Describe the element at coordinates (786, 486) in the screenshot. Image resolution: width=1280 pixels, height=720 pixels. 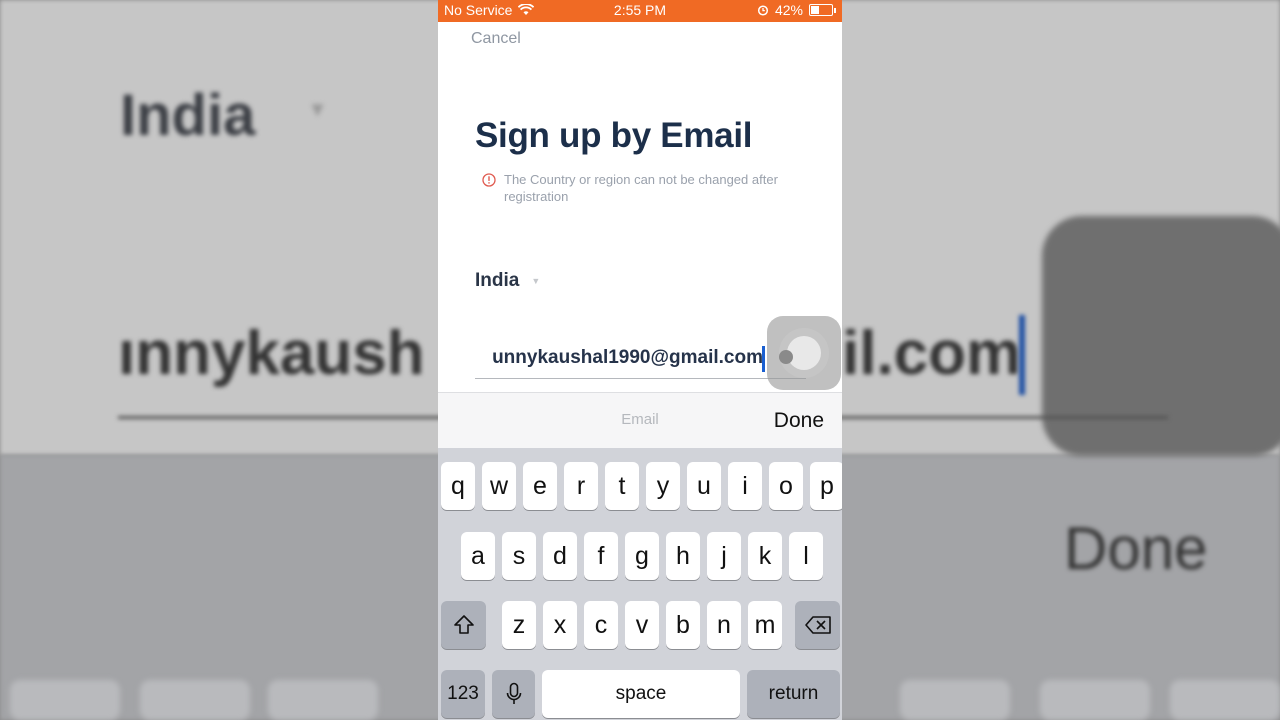
I see `key-o: o` at that location.